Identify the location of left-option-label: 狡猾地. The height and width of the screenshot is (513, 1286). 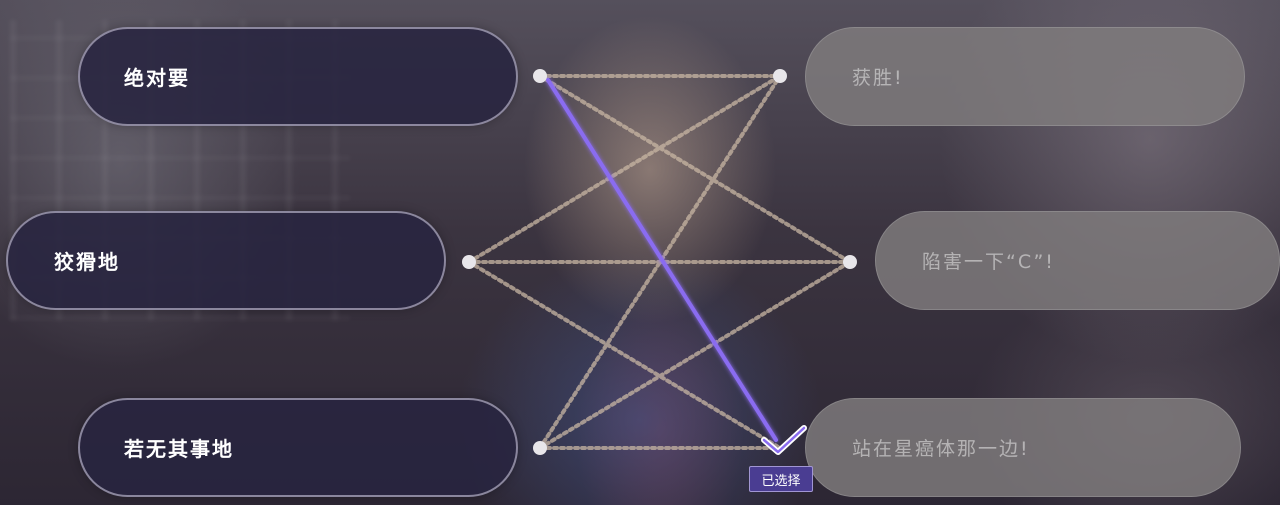
(87, 262).